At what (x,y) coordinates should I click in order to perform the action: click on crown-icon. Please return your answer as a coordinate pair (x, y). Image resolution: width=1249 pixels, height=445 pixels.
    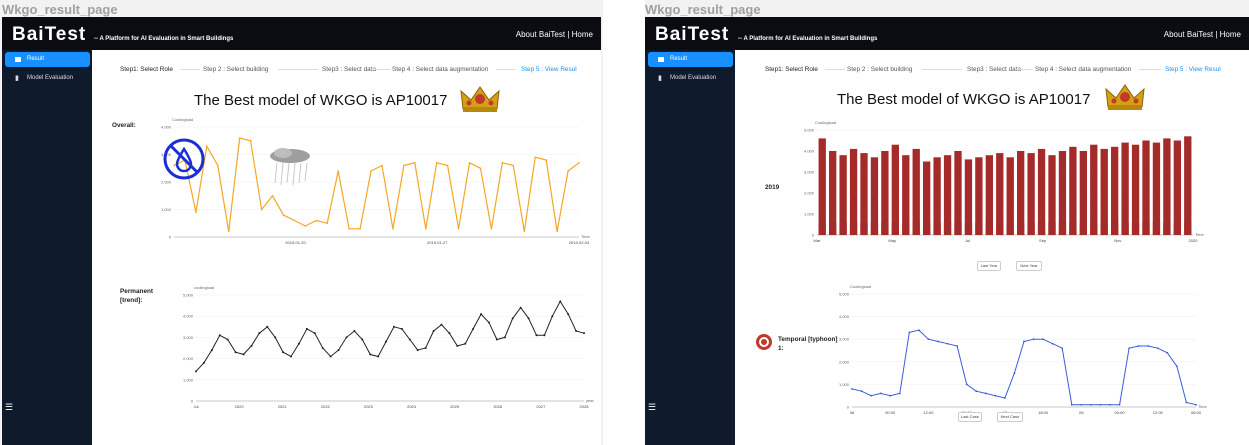
    Looking at the image, I should click on (480, 99).